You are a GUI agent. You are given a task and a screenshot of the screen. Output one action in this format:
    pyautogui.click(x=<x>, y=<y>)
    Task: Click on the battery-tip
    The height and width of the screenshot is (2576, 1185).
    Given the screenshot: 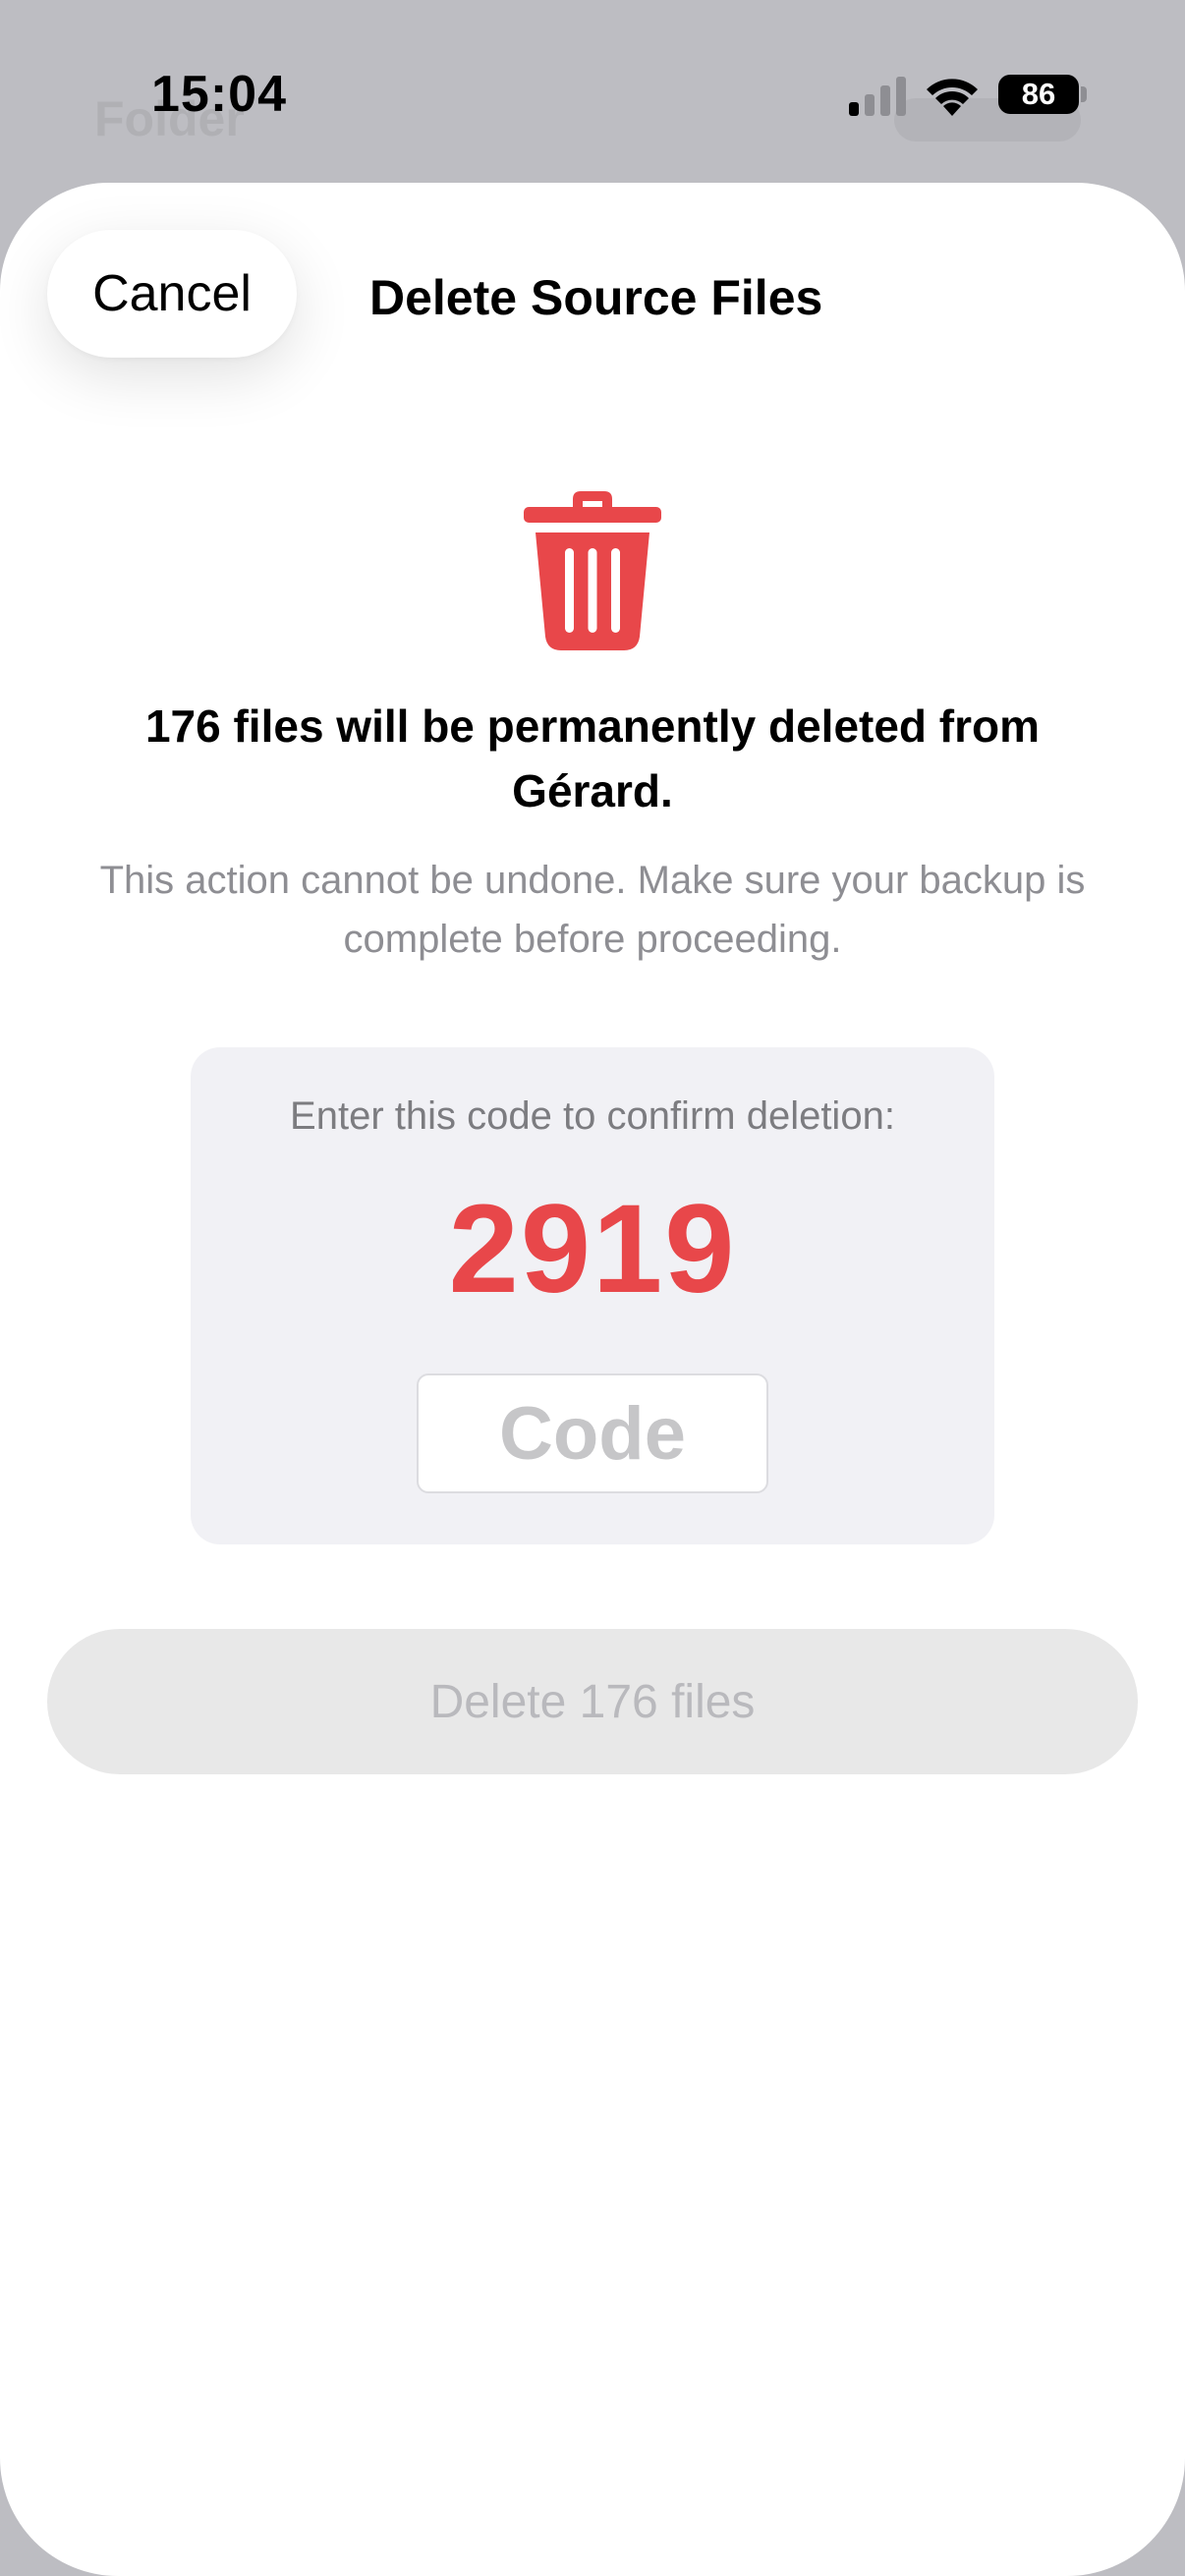 What is the action you would take?
    pyautogui.click(x=1084, y=94)
    